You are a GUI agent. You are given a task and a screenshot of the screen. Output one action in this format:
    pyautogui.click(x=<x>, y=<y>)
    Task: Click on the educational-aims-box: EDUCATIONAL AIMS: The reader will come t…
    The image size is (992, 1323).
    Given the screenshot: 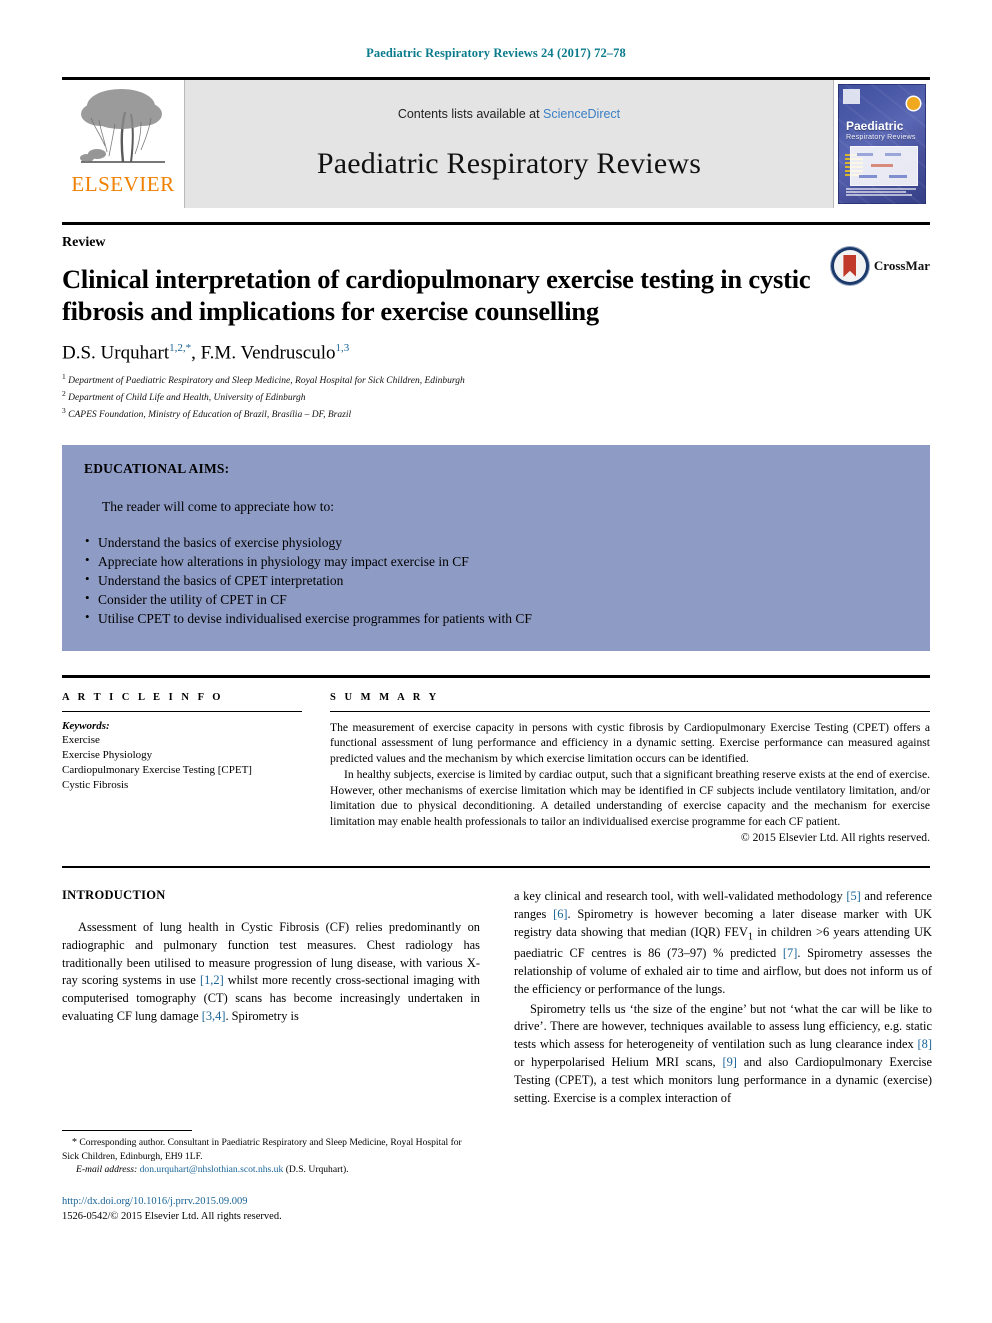 What is the action you would take?
    pyautogui.click(x=496, y=547)
    